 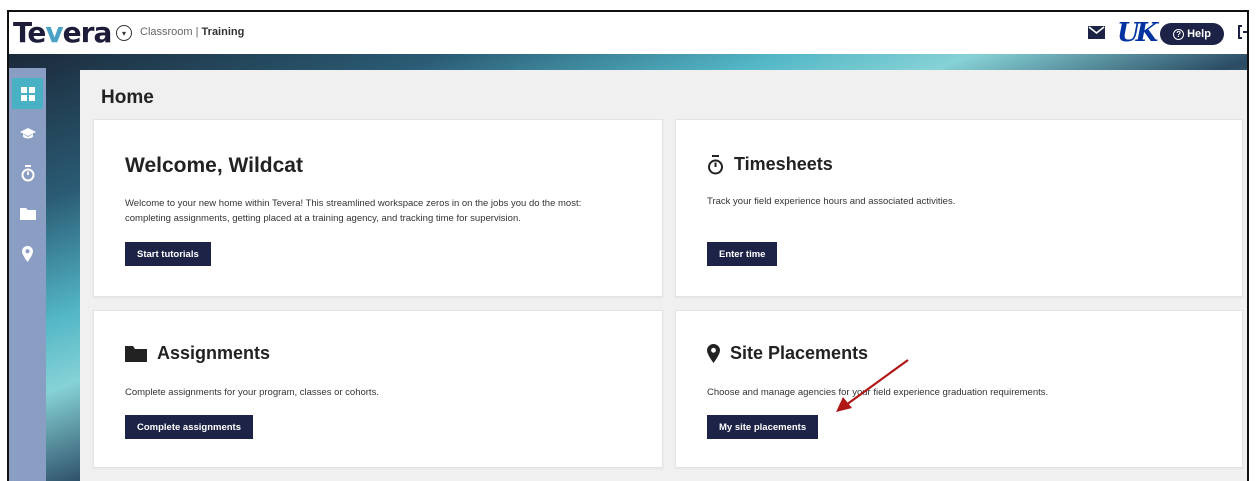 What do you see at coordinates (214, 353) in the screenshot?
I see `assignments-title: Assignments` at bounding box center [214, 353].